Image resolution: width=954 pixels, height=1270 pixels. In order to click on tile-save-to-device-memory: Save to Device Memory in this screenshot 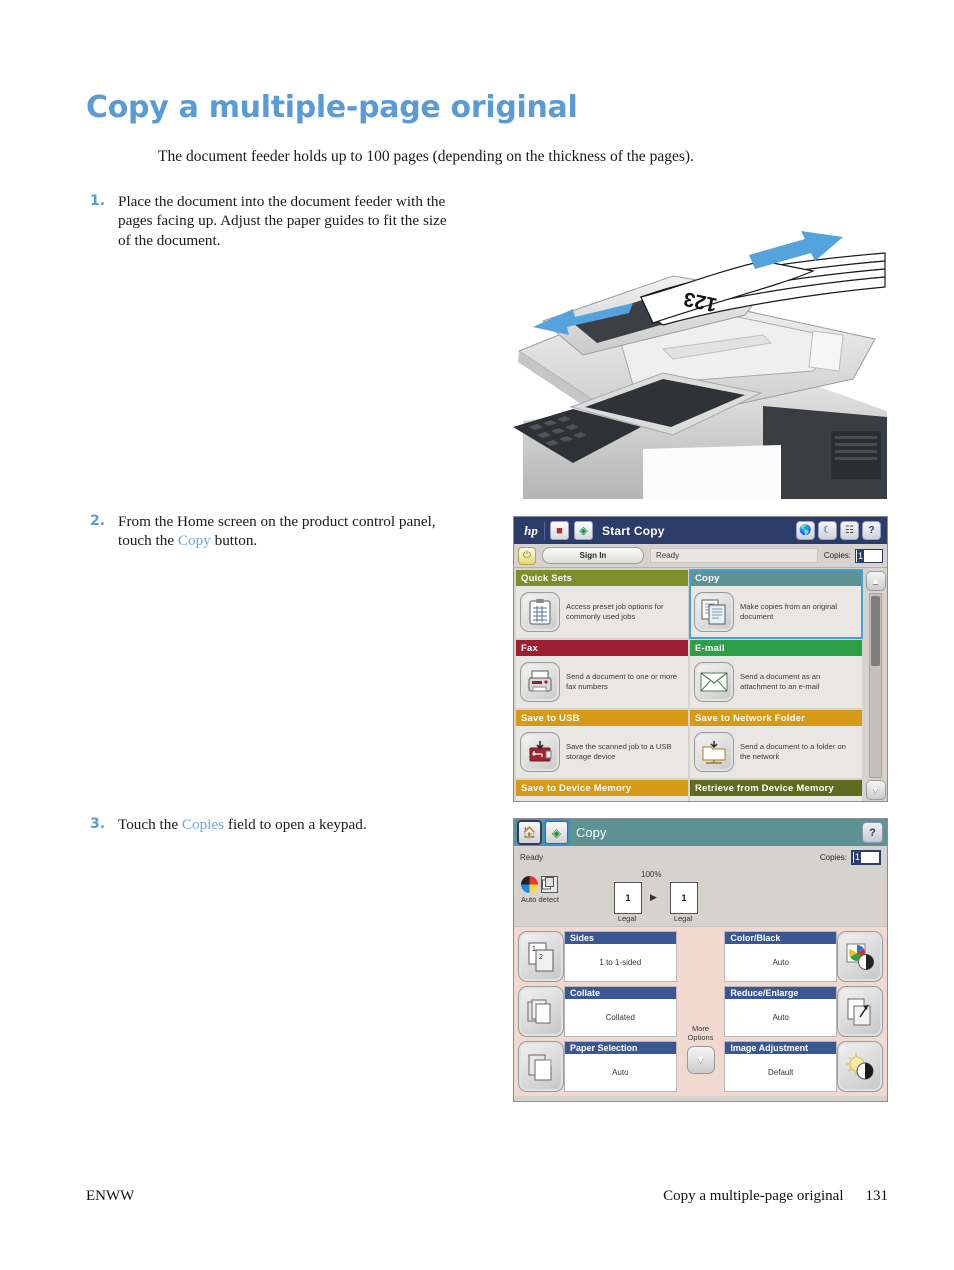, I will do `click(602, 790)`.